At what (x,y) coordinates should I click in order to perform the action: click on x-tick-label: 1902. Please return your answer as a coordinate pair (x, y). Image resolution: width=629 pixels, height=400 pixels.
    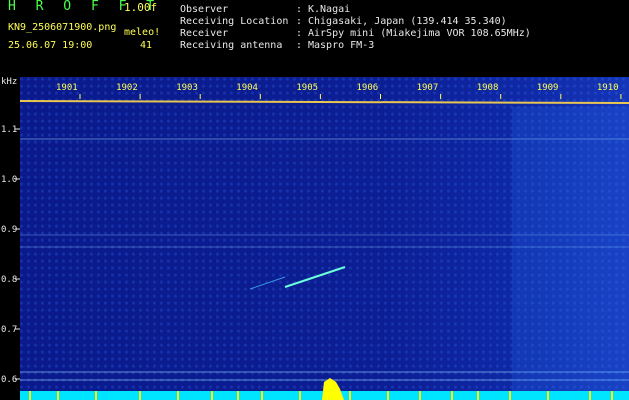
    Looking at the image, I should click on (127, 88).